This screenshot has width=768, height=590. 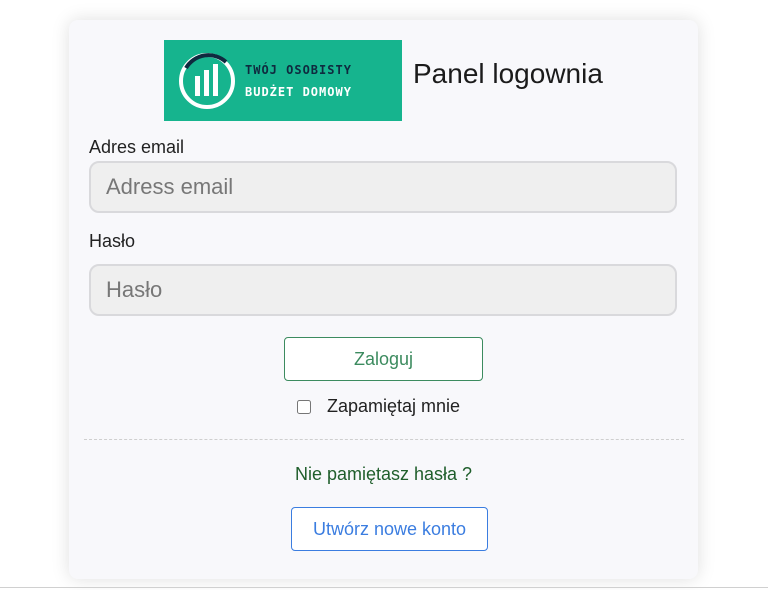 I want to click on password-field, so click(x=383, y=290).